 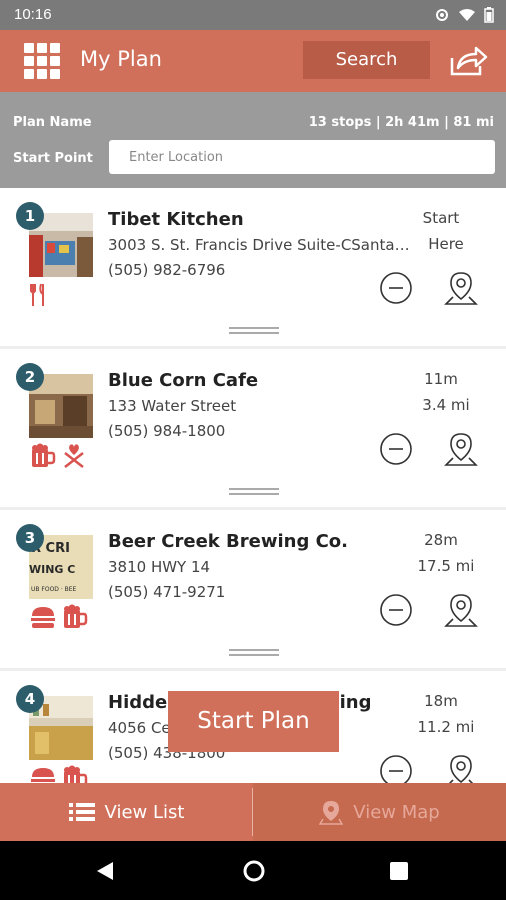 What do you see at coordinates (74, 456) in the screenshot?
I see `dining-love-icon` at bounding box center [74, 456].